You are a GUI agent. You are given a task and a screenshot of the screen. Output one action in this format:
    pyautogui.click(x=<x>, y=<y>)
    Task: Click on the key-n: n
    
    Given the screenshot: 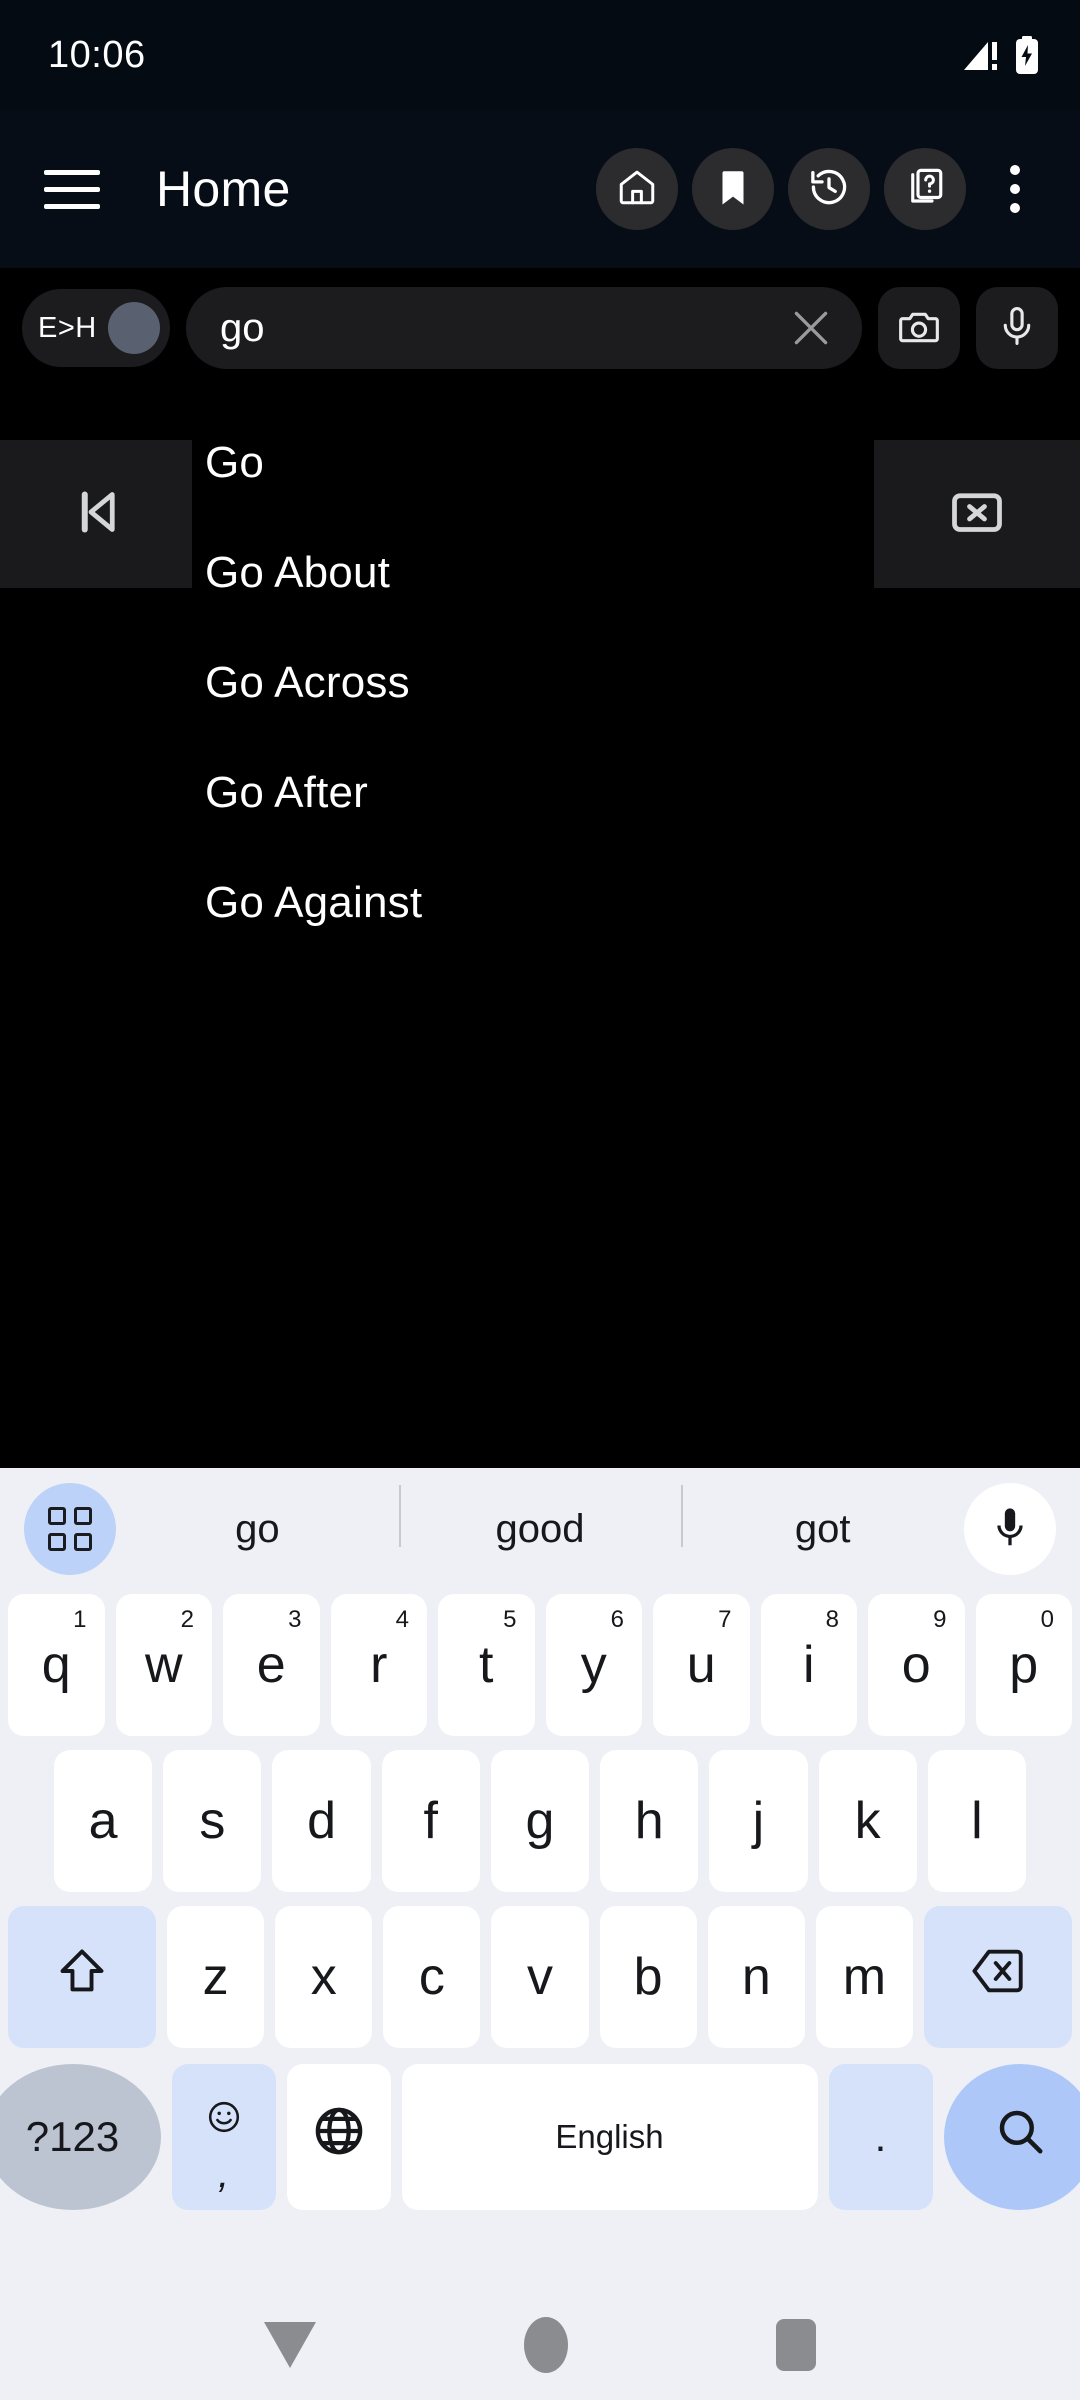 What is the action you would take?
    pyautogui.click(x=756, y=1977)
    